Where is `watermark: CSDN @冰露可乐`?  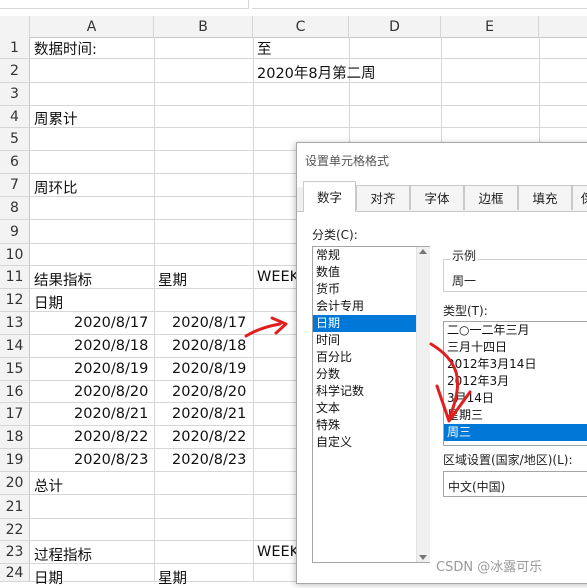
watermark: CSDN @冰露可乐 is located at coordinates (489, 567).